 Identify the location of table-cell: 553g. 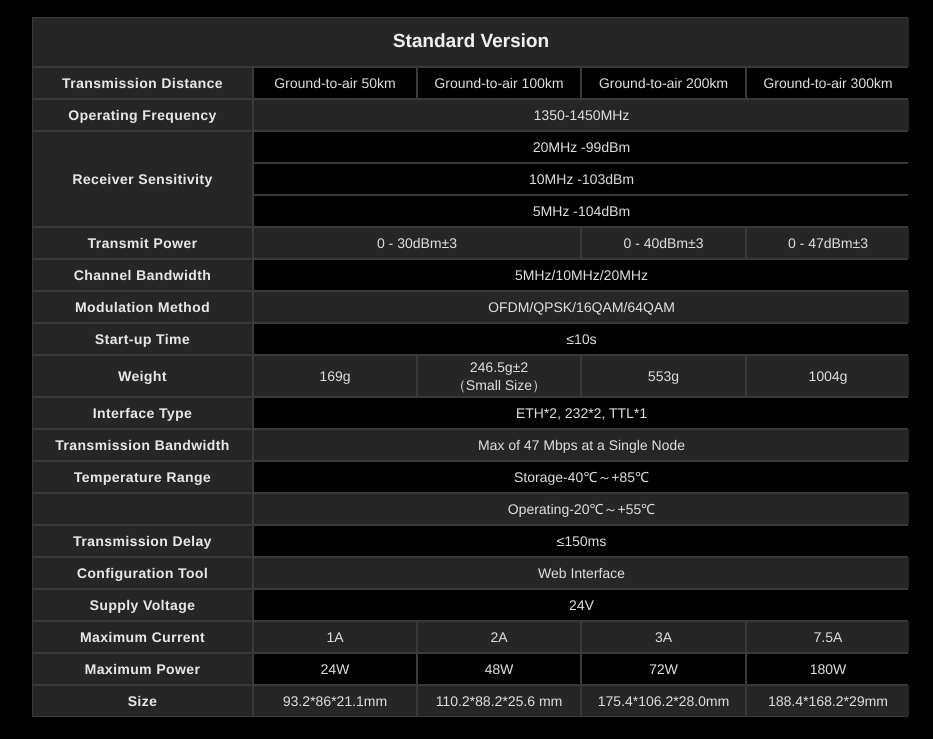
(663, 376).